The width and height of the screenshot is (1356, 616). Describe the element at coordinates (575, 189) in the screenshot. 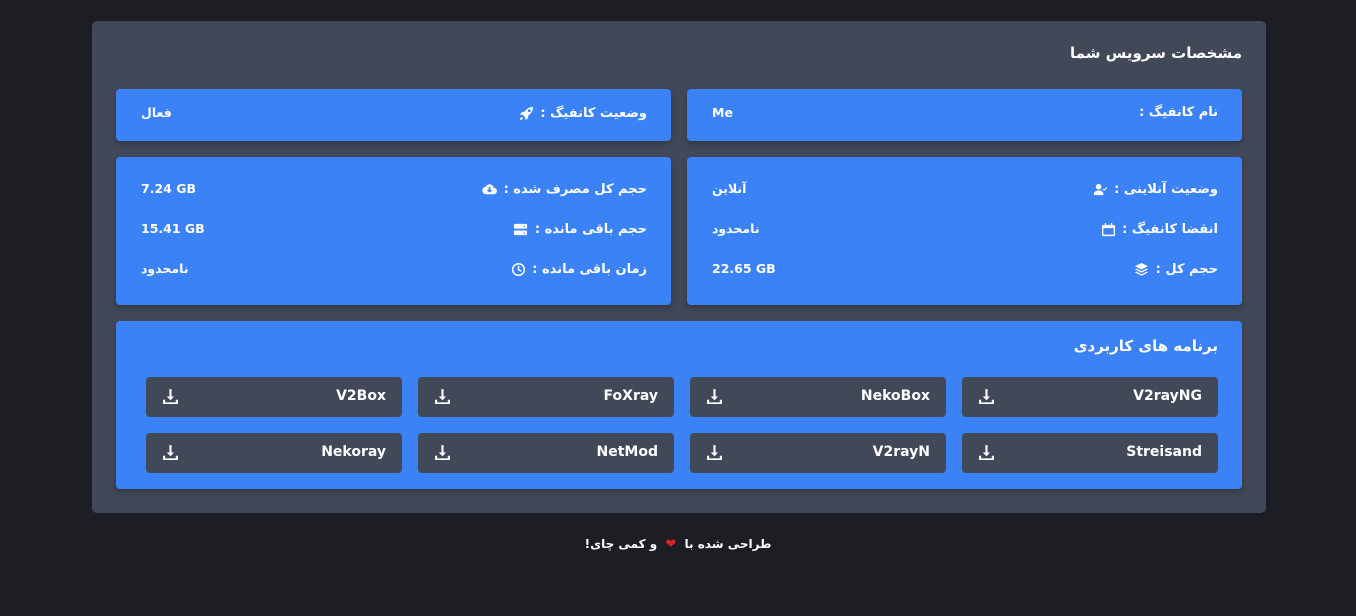

I see `used-volume-label: حجم کل مصرف شده :` at that location.